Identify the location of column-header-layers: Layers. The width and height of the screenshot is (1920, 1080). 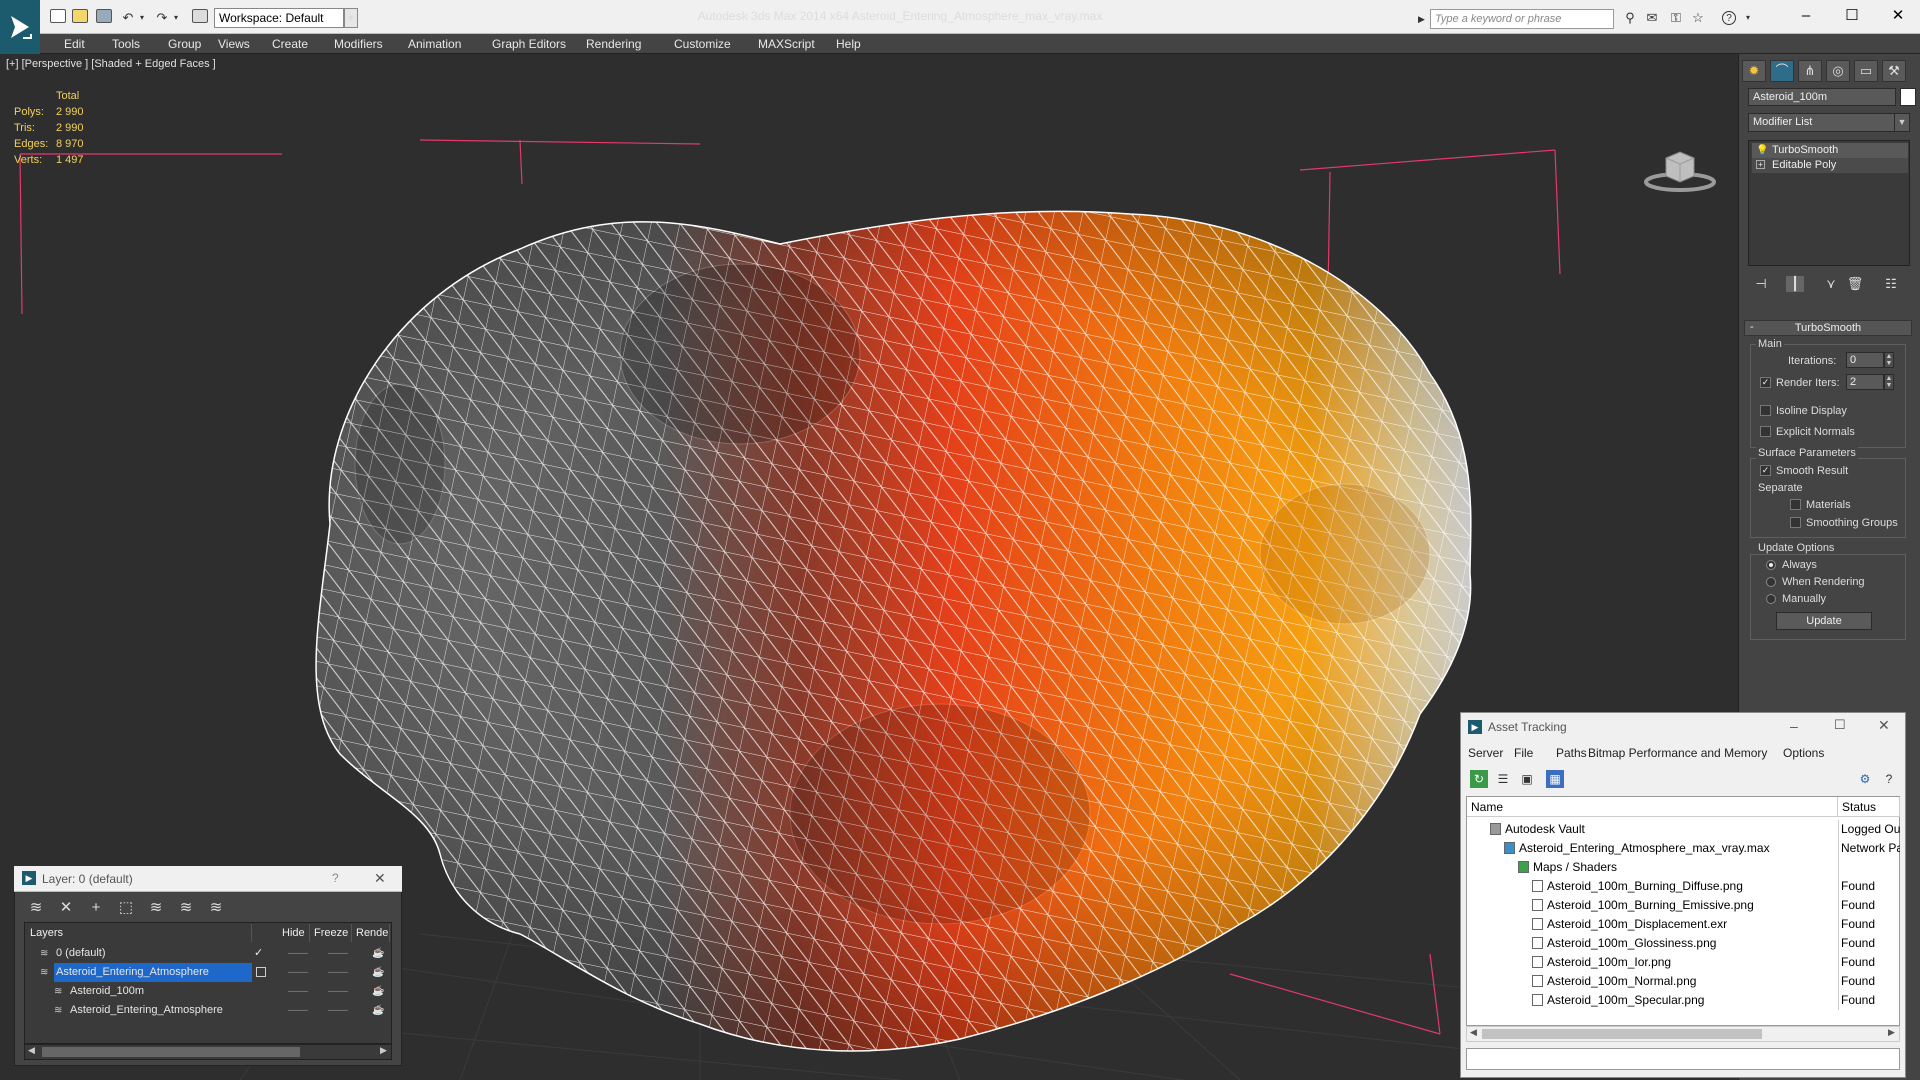
(139, 933).